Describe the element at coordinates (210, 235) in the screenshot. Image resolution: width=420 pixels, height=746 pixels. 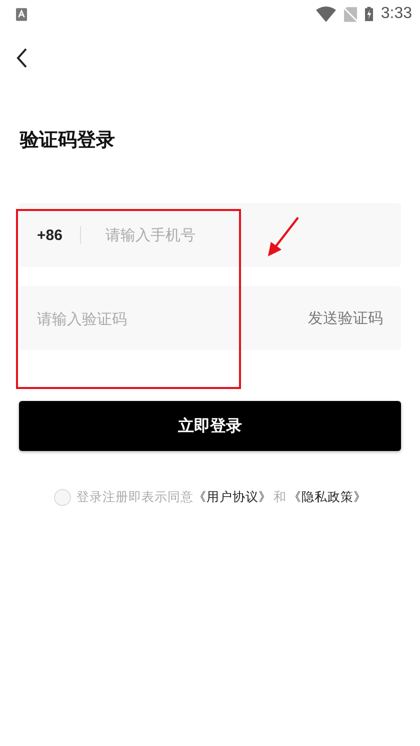
I see `phone-field: +86 请输入手机号` at that location.